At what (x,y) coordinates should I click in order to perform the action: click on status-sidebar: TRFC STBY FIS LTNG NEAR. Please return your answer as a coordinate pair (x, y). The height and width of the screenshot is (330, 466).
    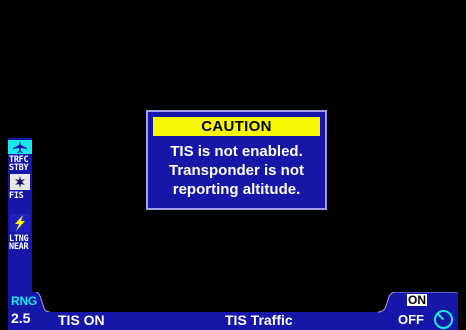
    Looking at the image, I should click on (20, 215).